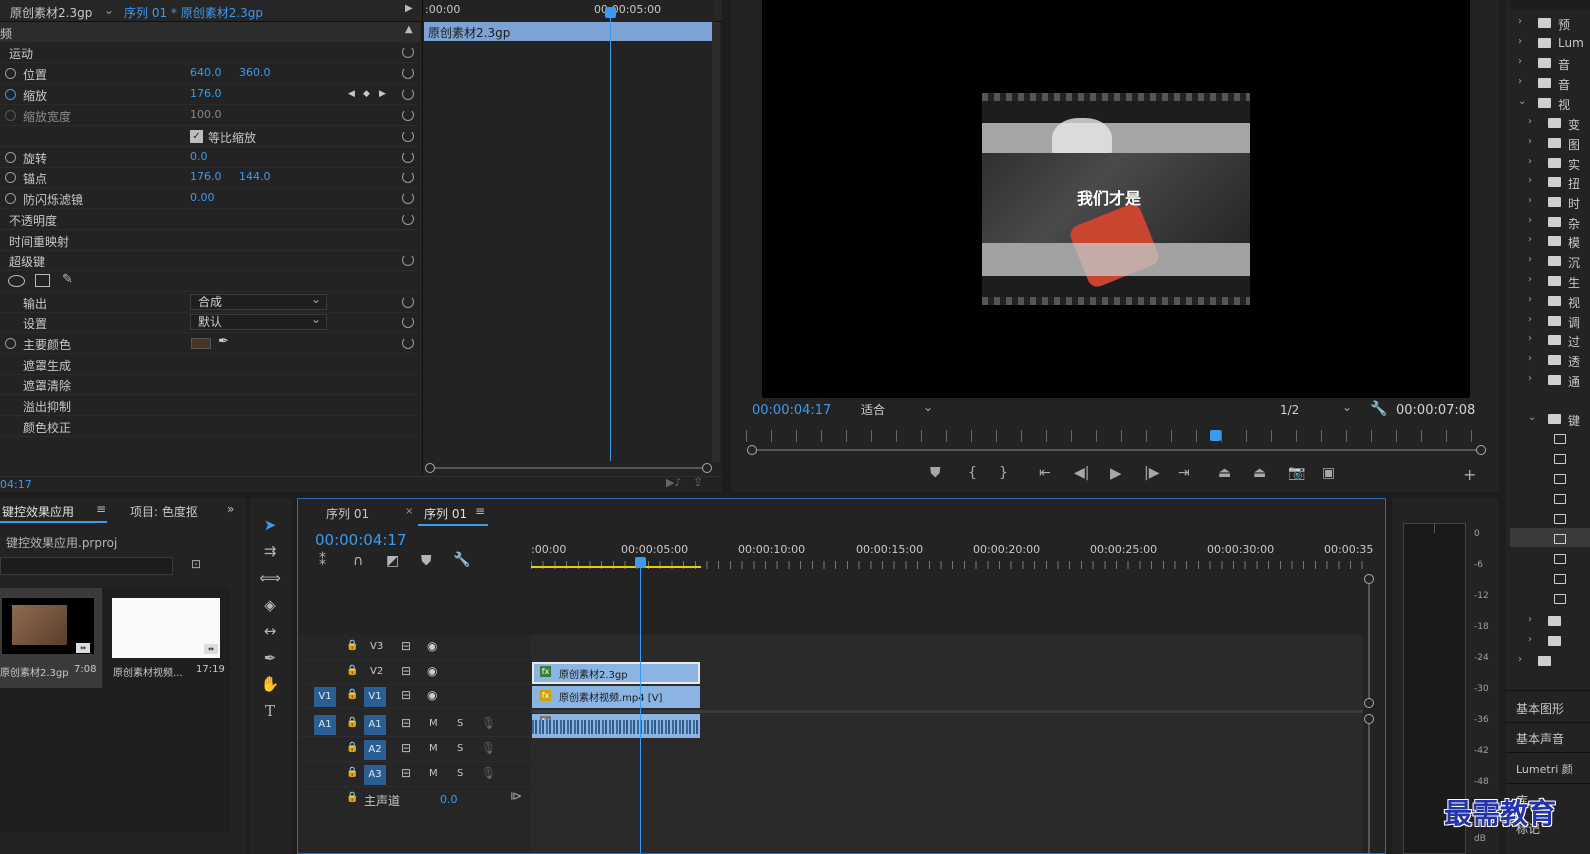 This screenshot has width=1590, height=854. What do you see at coordinates (1555, 420) in the screenshot?
I see `effect-folder: ⌄ 键` at bounding box center [1555, 420].